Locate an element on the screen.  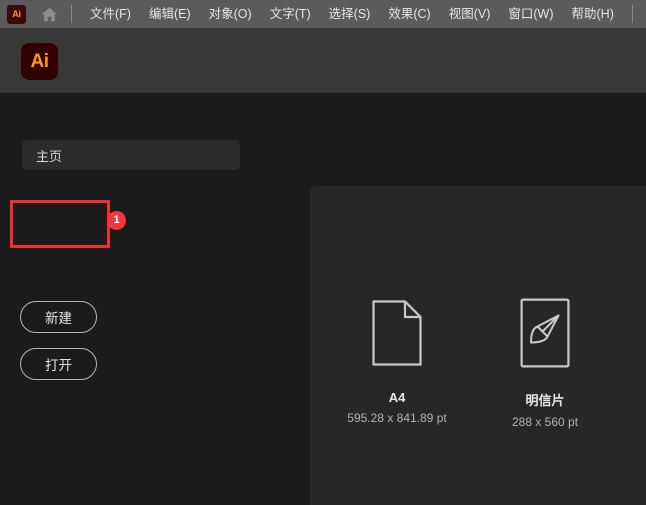
template-card-a4: A4 595.28 x 841.89 pt is located at coordinates (397, 360).